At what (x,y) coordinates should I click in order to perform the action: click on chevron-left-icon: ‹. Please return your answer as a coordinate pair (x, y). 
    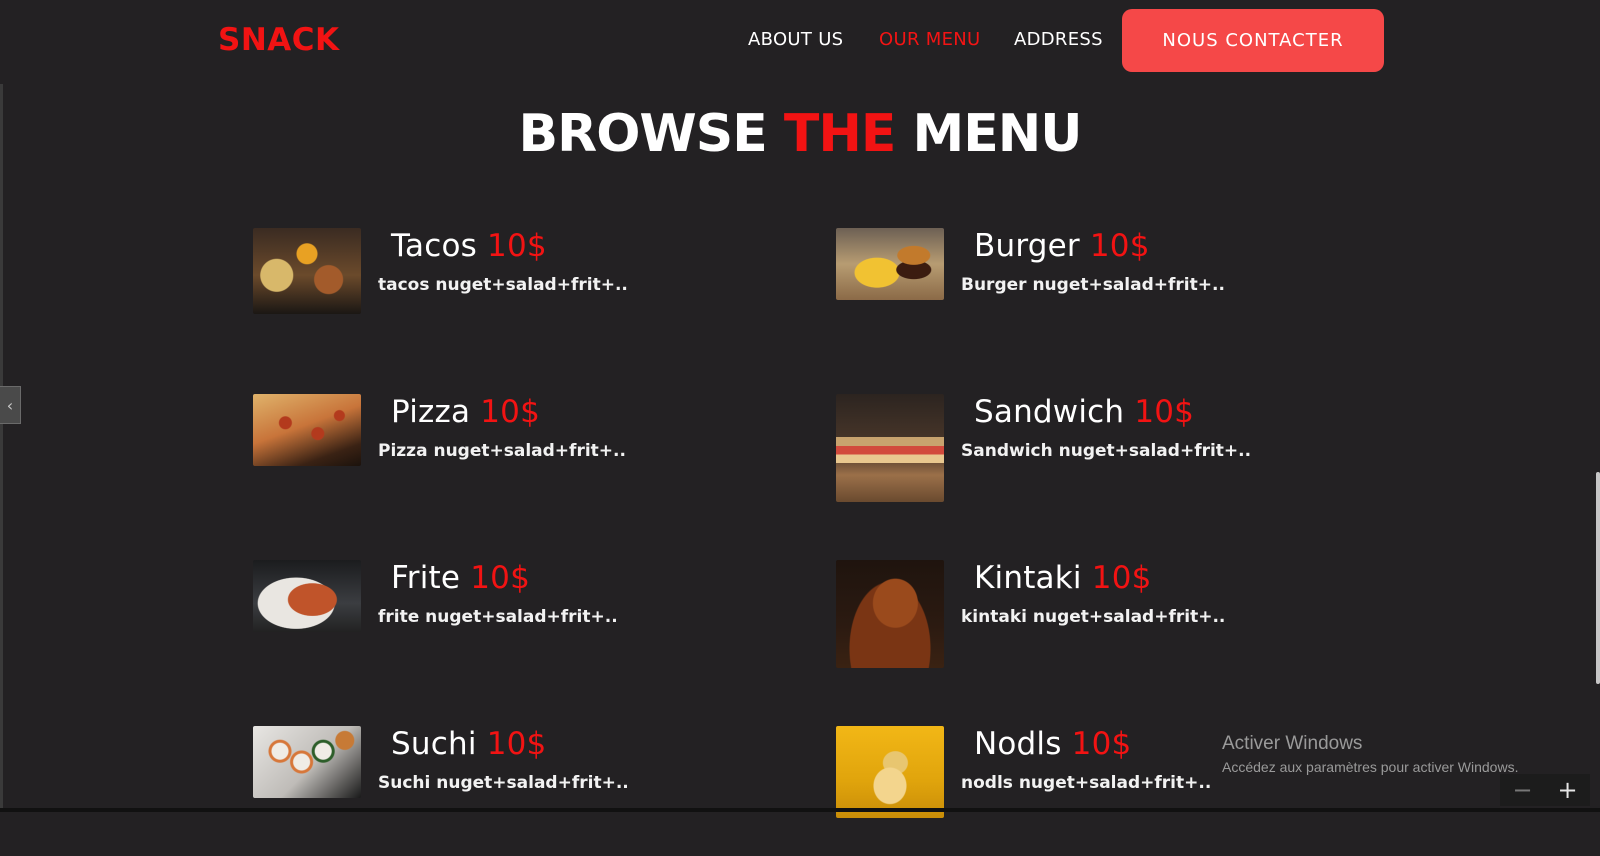
    Looking at the image, I should click on (10, 405).